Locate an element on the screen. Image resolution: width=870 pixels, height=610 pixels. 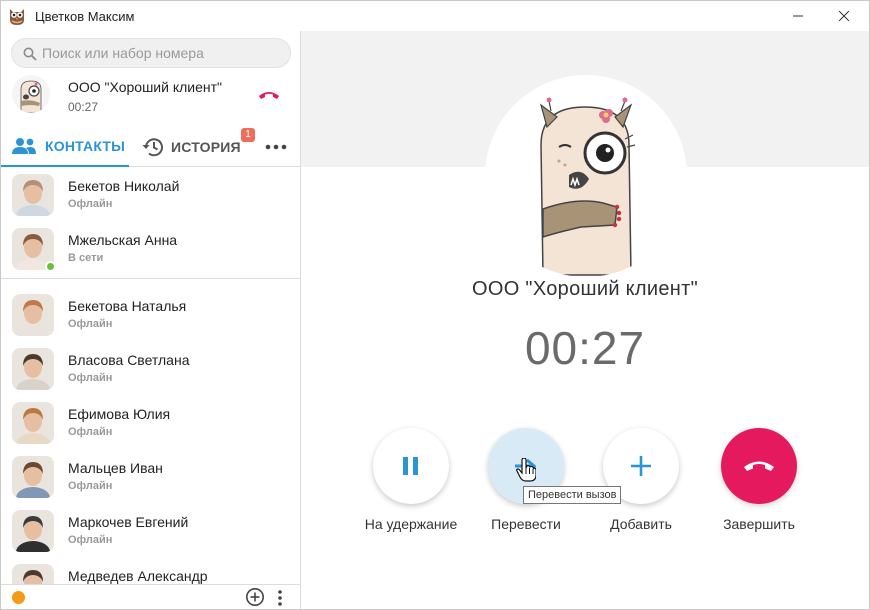
more-dots-icon is located at coordinates (276, 147).